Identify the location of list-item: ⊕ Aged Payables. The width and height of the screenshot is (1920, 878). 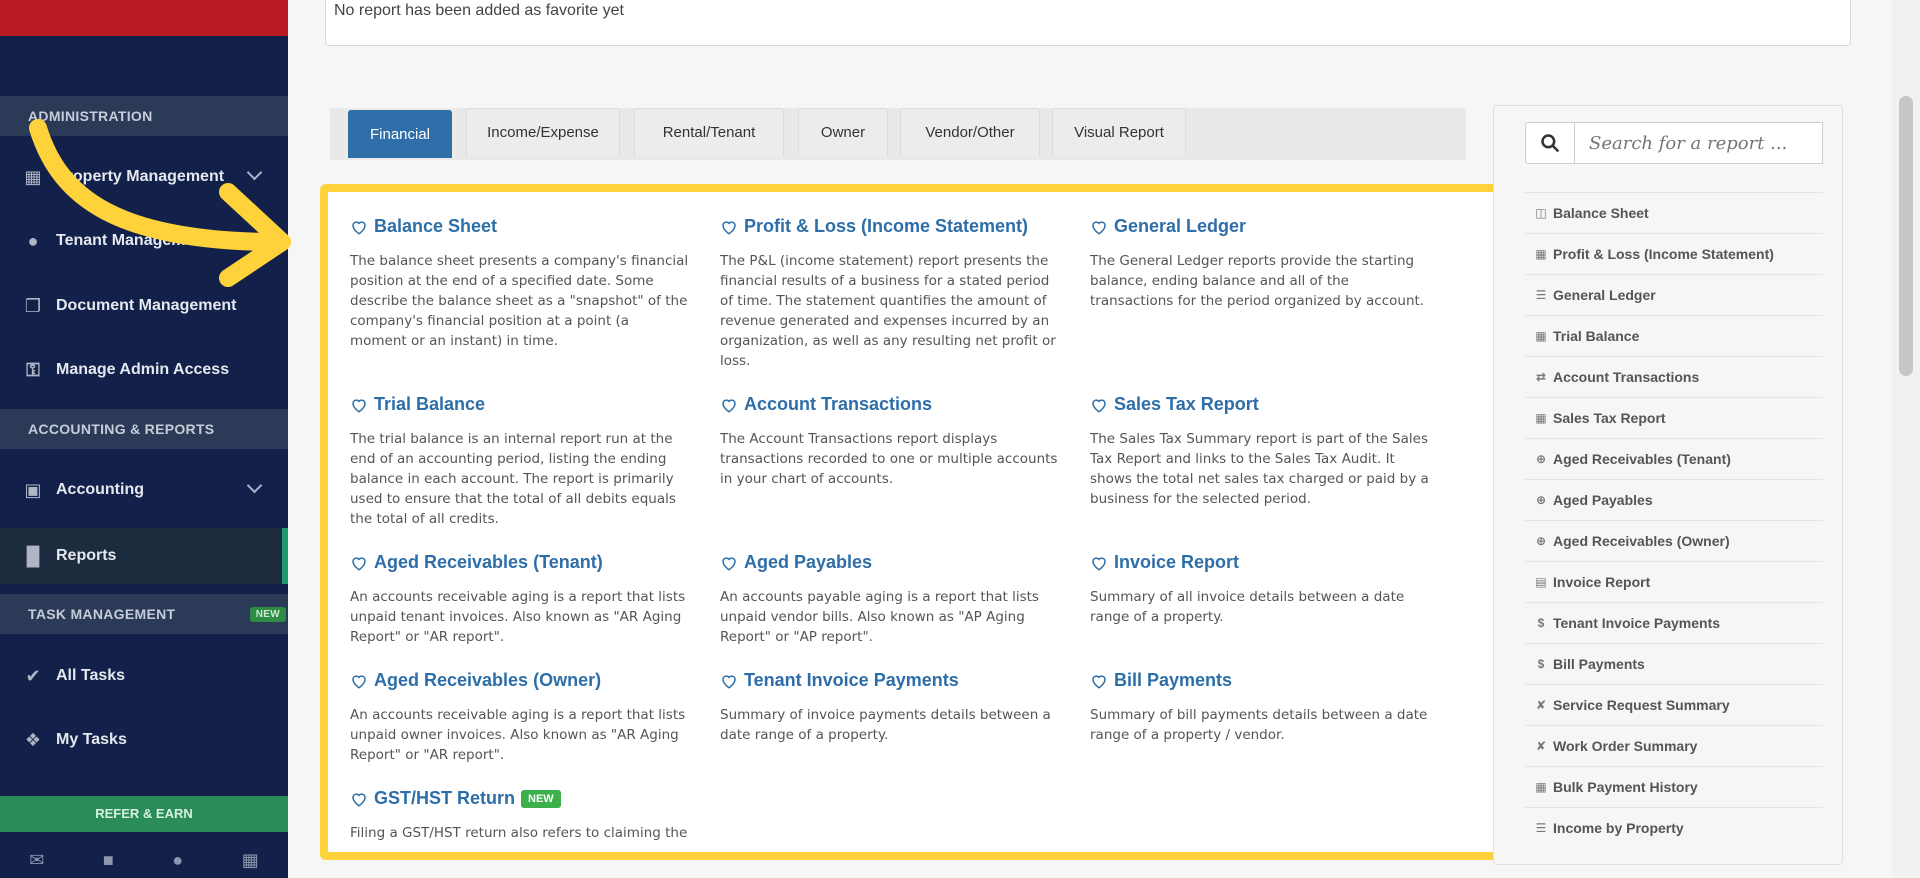
(1674, 499).